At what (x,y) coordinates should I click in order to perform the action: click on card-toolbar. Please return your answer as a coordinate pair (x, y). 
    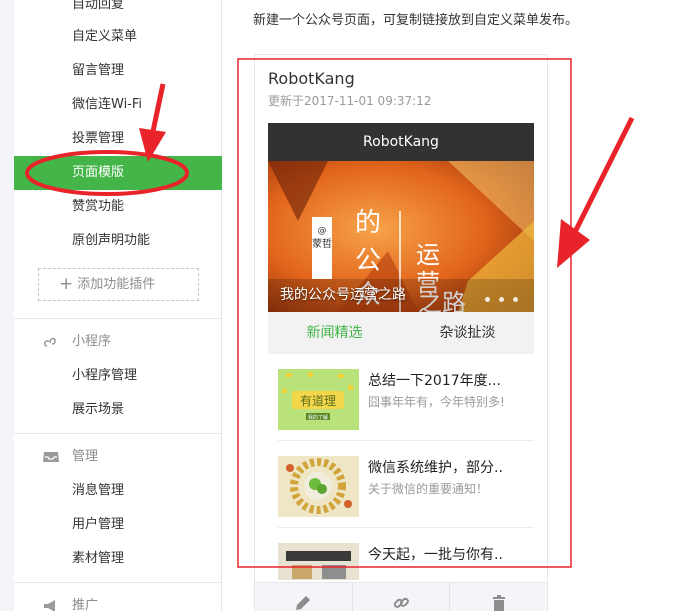
    Looking at the image, I should click on (401, 596).